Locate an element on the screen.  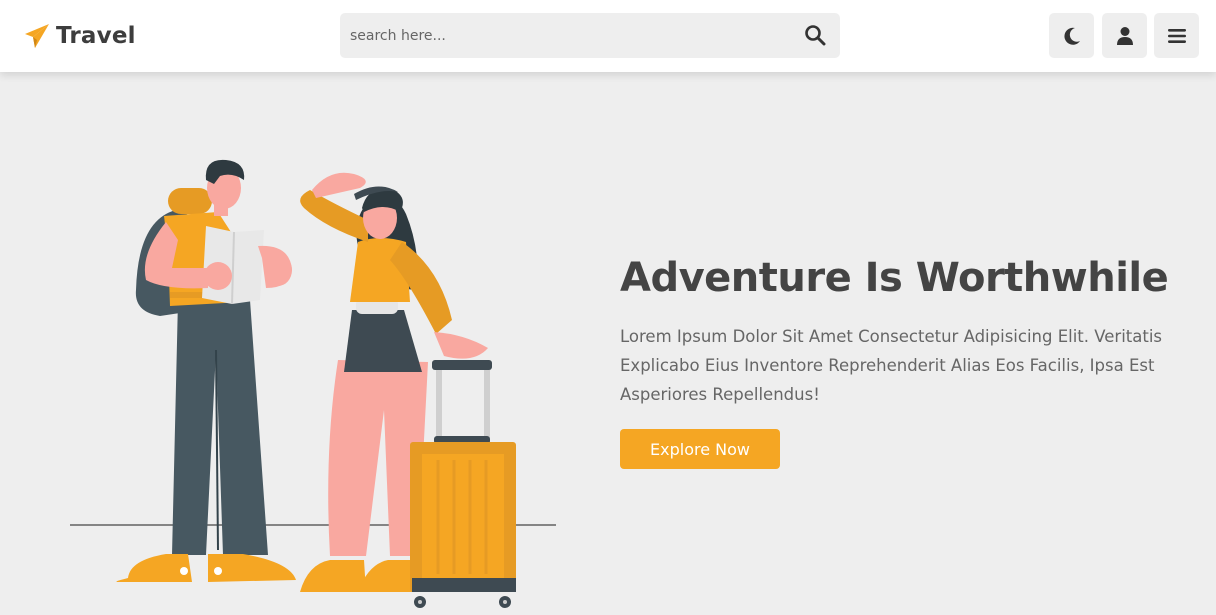
search-icon is located at coordinates (815, 35).